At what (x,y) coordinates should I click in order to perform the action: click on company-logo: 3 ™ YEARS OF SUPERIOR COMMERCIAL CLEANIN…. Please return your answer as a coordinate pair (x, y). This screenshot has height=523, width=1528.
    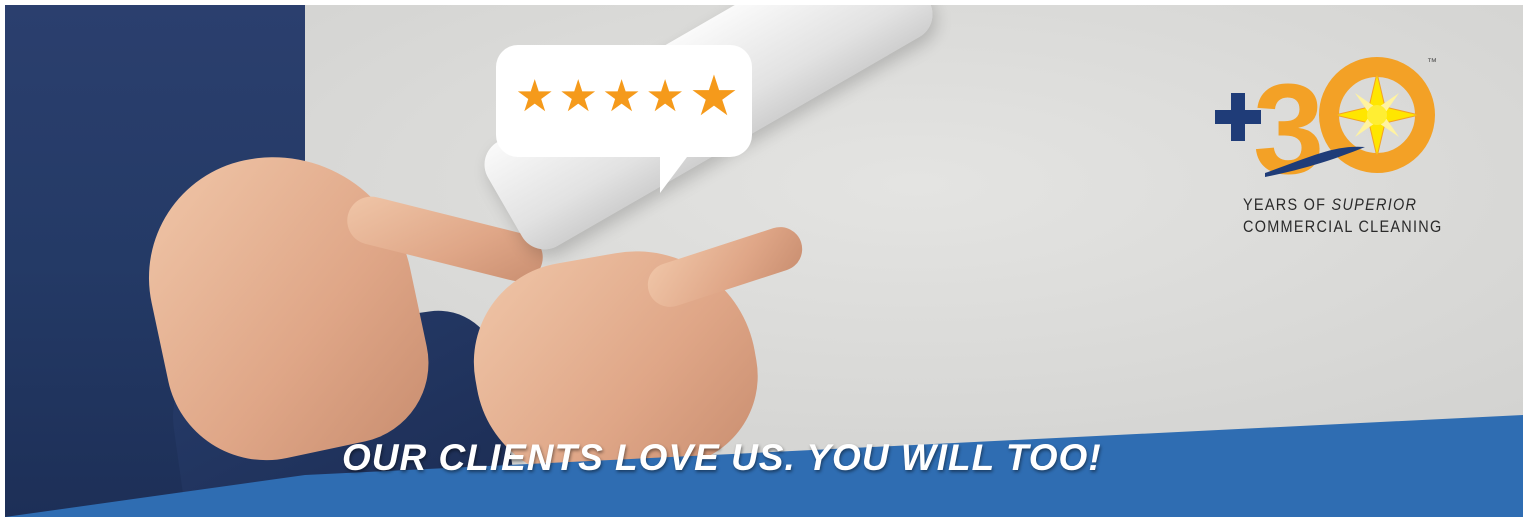
    Looking at the image, I should click on (1325, 150).